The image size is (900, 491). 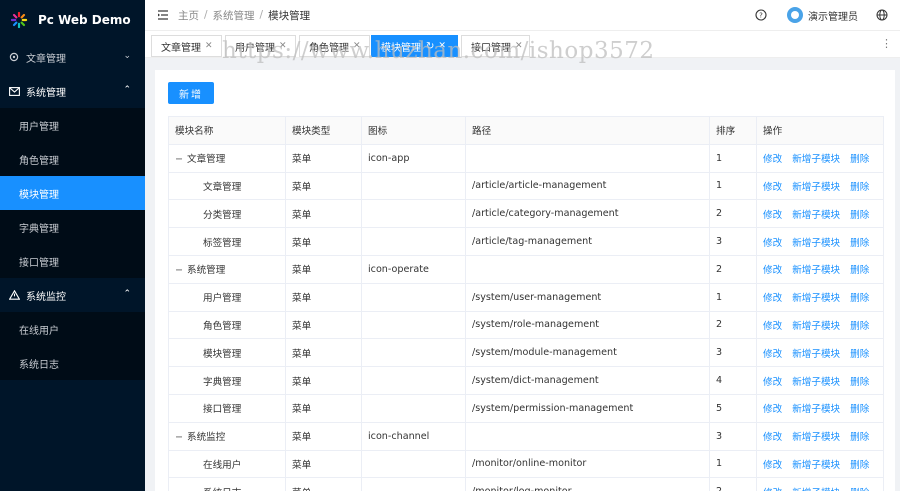 I want to click on column-header-order: 排序, so click(x=733, y=130).